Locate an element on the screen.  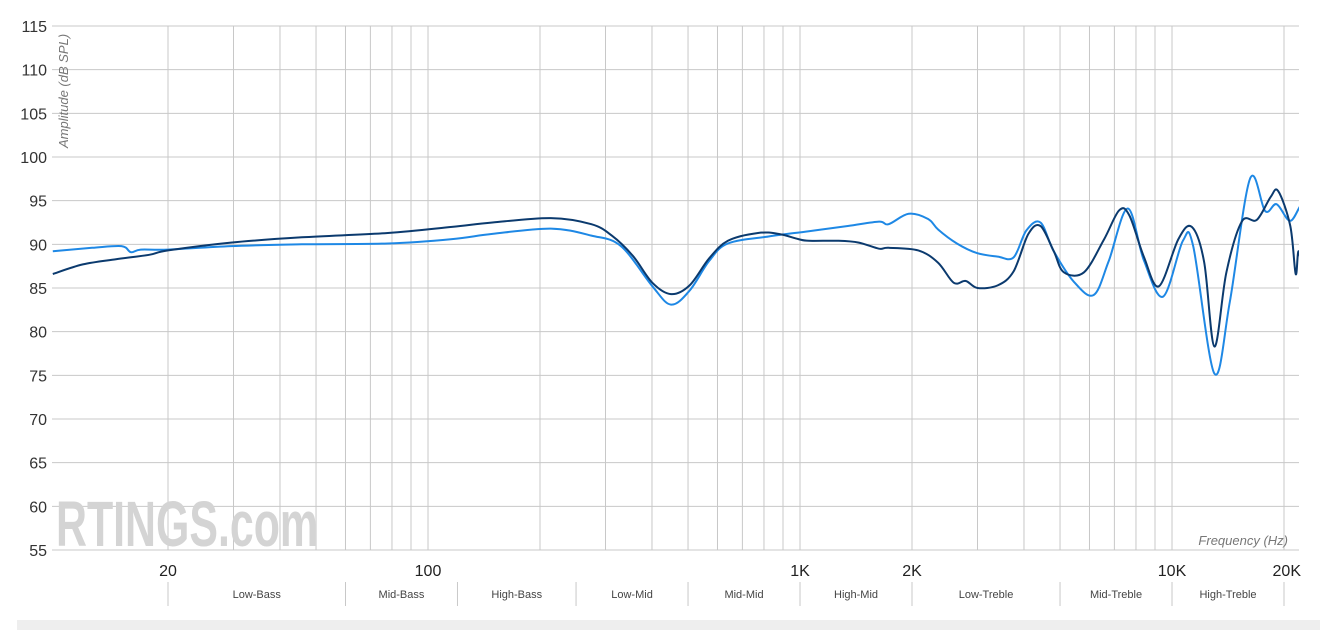
band-label: Low-Bass is located at coordinates (257, 595).